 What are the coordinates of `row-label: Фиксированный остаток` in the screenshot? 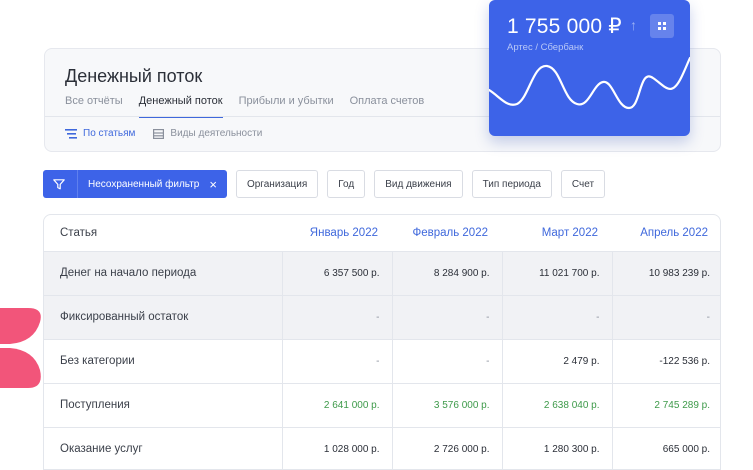 It's located at (163, 316).